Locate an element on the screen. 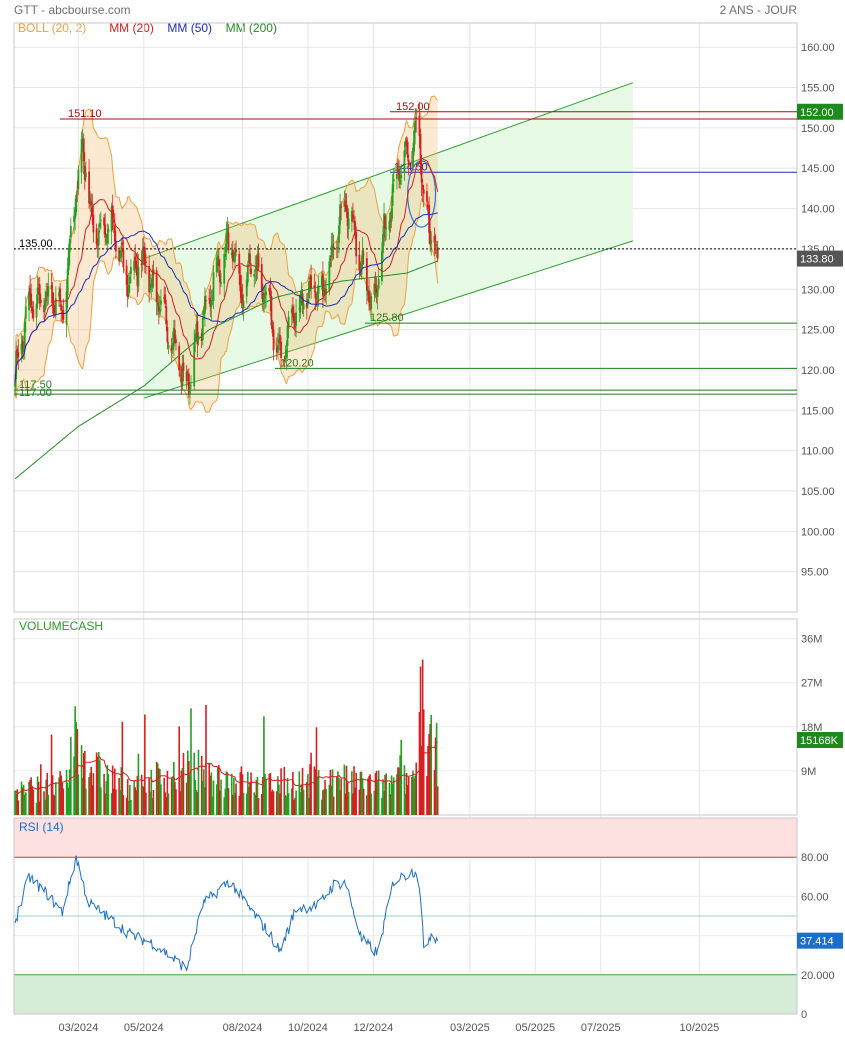 This screenshot has height=1038, width=845. chart-title: GTT - abcbourse.com is located at coordinates (72, 10).